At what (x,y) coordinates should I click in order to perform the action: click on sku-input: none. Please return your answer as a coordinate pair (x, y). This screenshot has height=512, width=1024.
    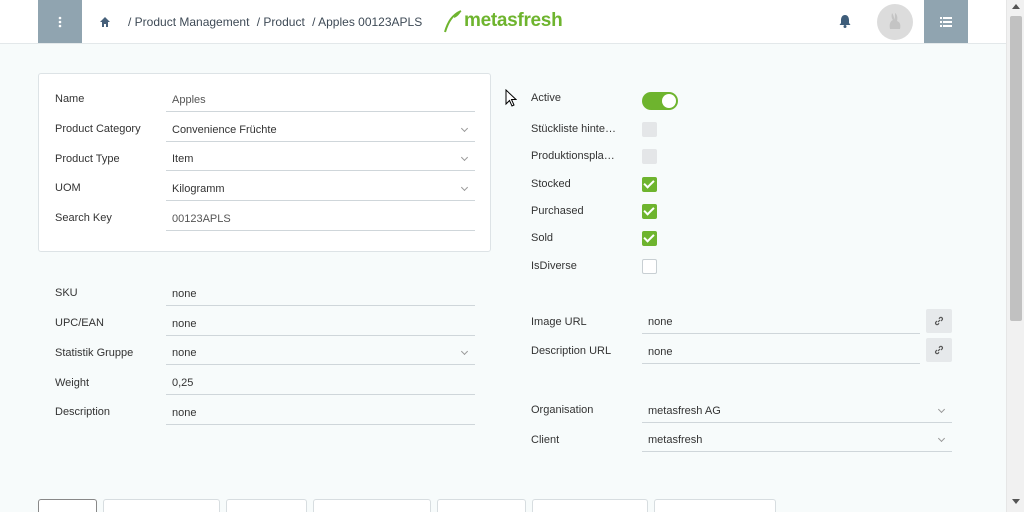
    Looking at the image, I should click on (320, 294).